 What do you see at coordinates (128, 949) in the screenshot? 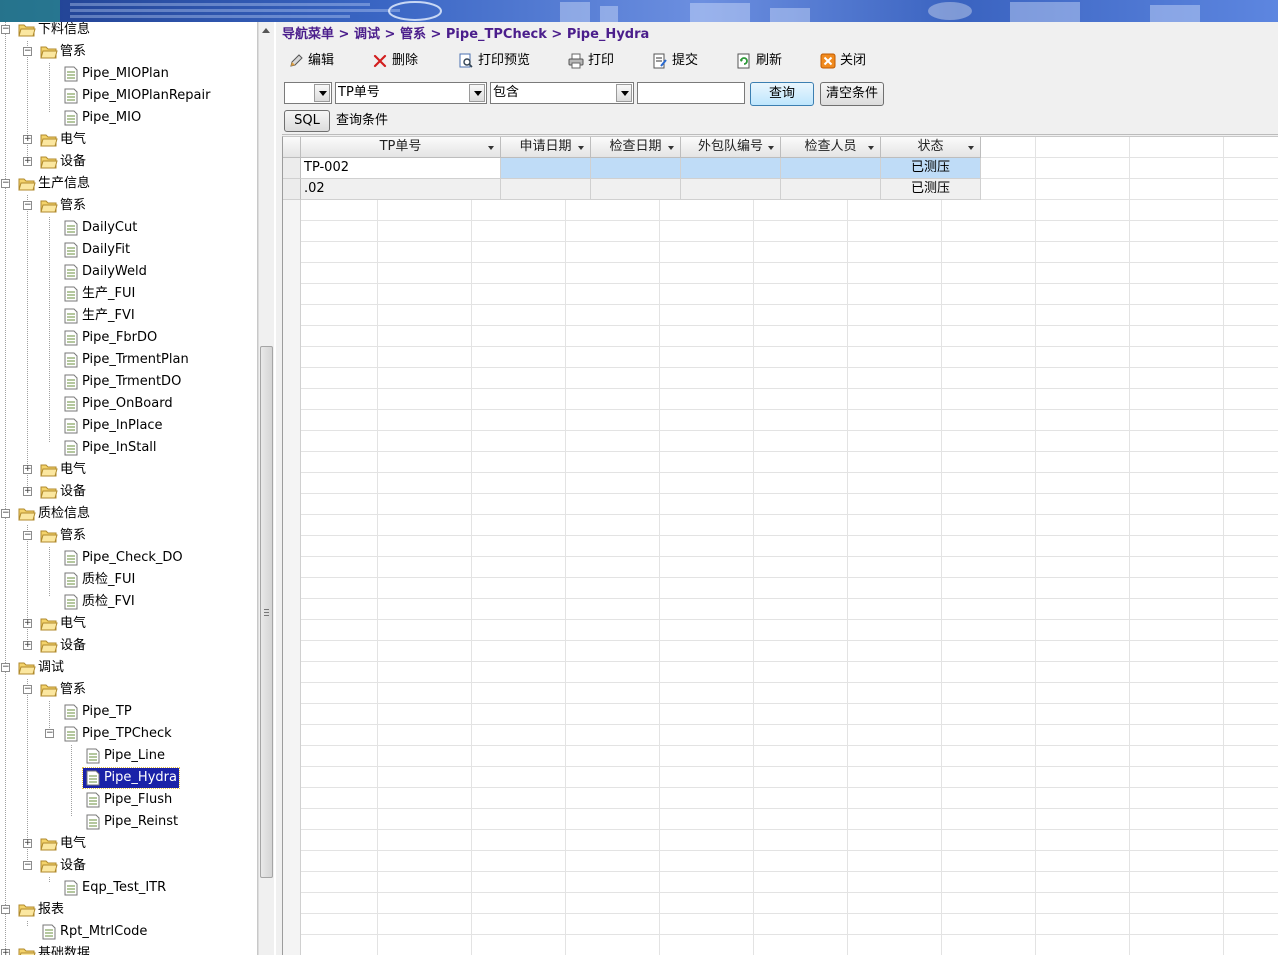
I see `tree-node-base-data: + 基础数据` at bounding box center [128, 949].